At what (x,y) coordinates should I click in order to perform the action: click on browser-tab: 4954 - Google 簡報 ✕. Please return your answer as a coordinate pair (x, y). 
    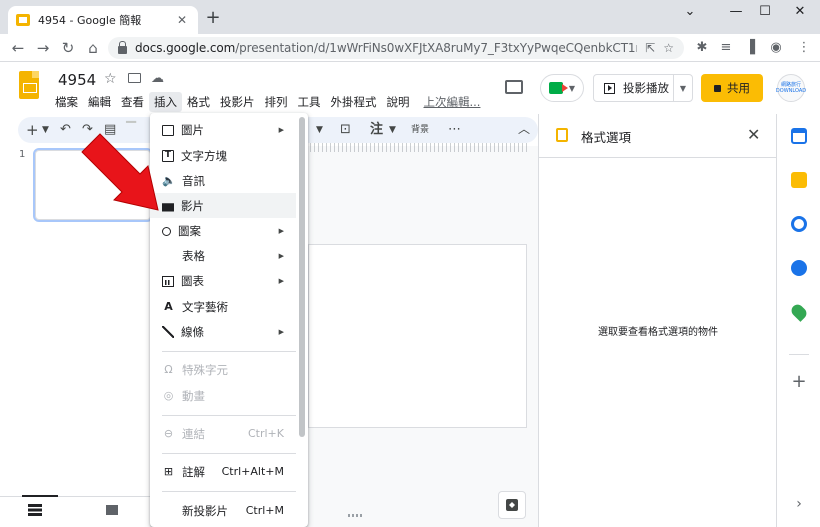
    Looking at the image, I should click on (103, 20).